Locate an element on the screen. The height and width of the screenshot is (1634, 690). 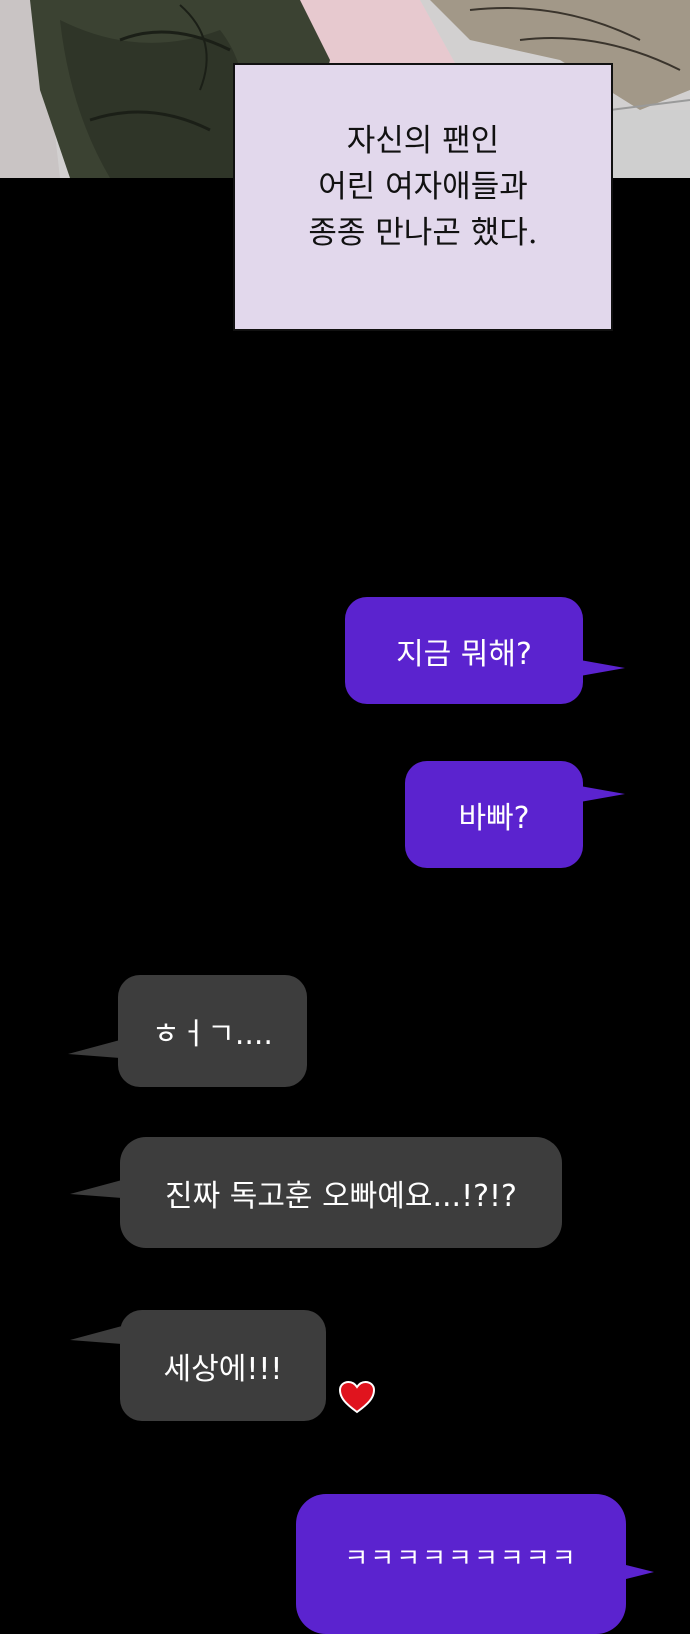
message-text: 바빠? is located at coordinates (494, 818).